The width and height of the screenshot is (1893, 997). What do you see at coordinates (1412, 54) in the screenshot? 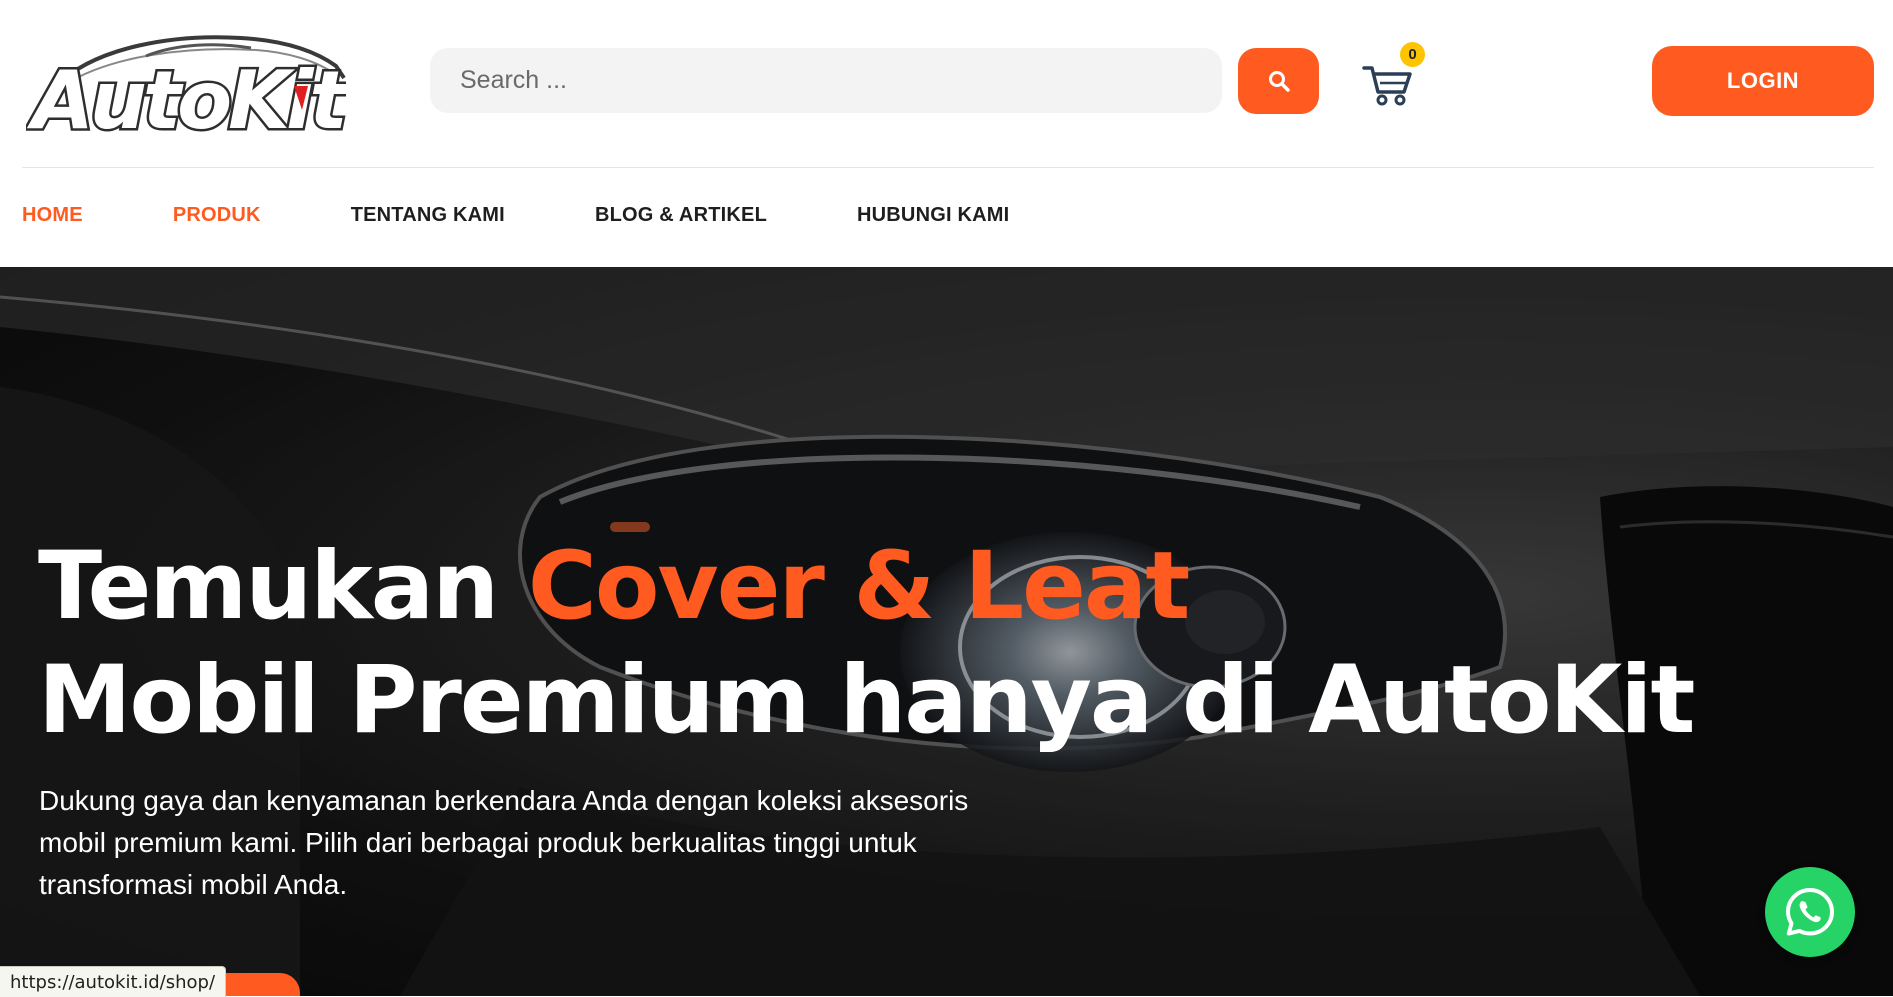
I see `cart-count-badge: 0` at bounding box center [1412, 54].